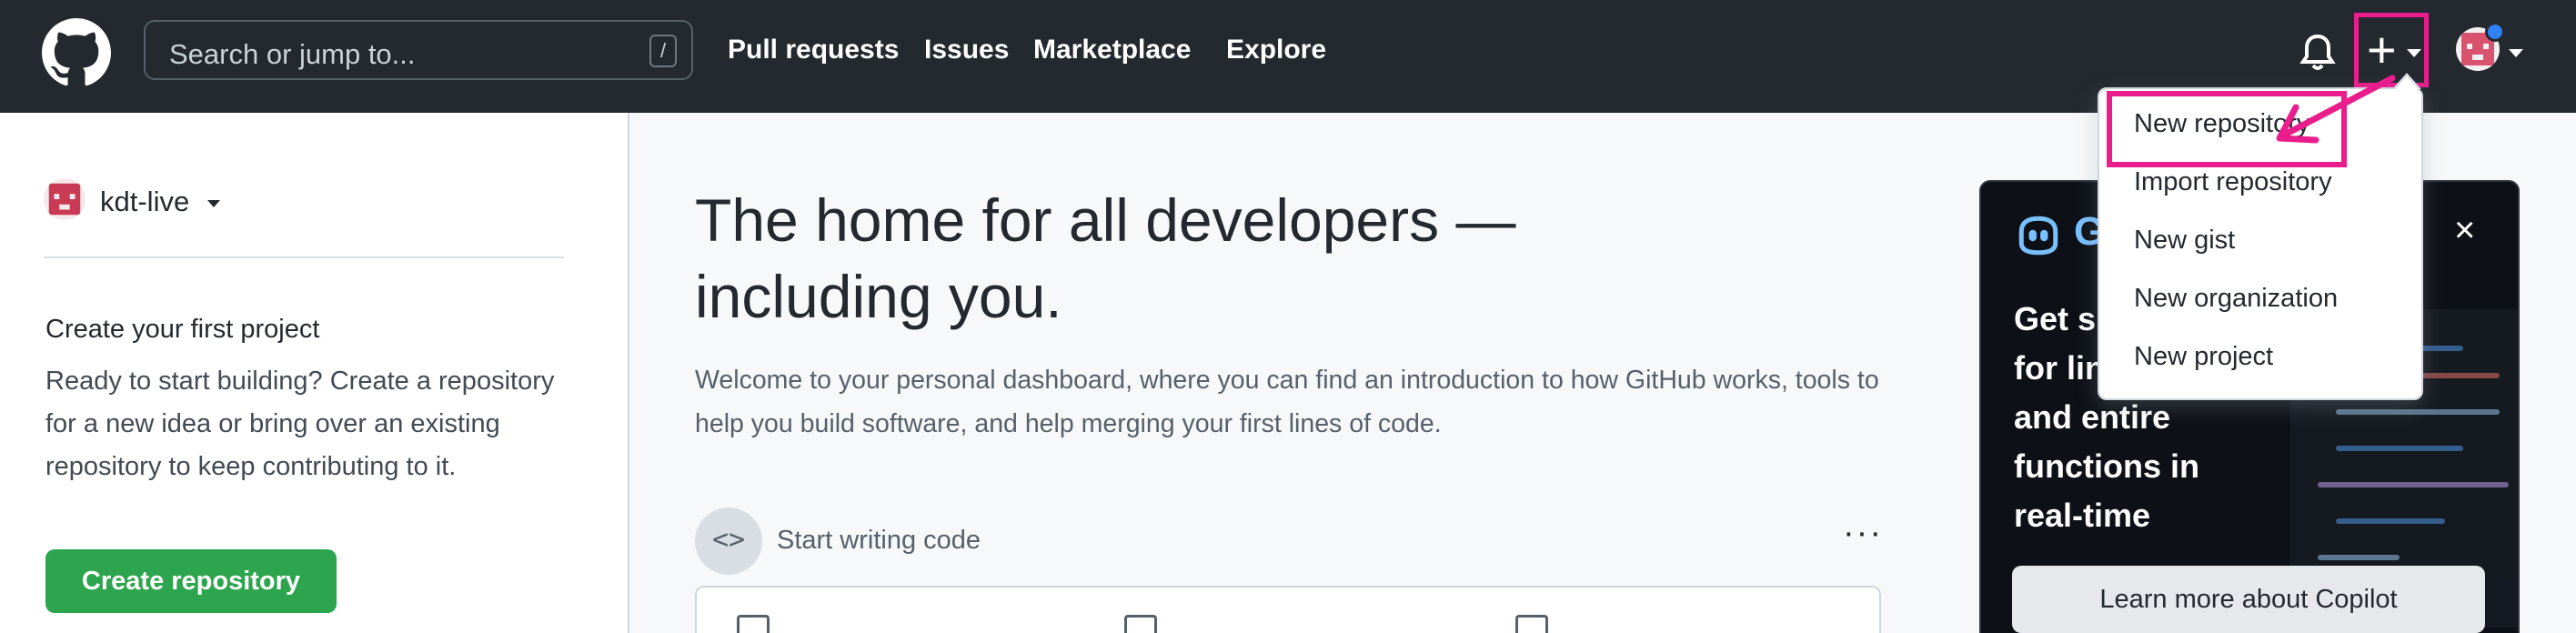  Describe the element at coordinates (2184, 241) in the screenshot. I see `menu-item-new-gist: New gist` at that location.